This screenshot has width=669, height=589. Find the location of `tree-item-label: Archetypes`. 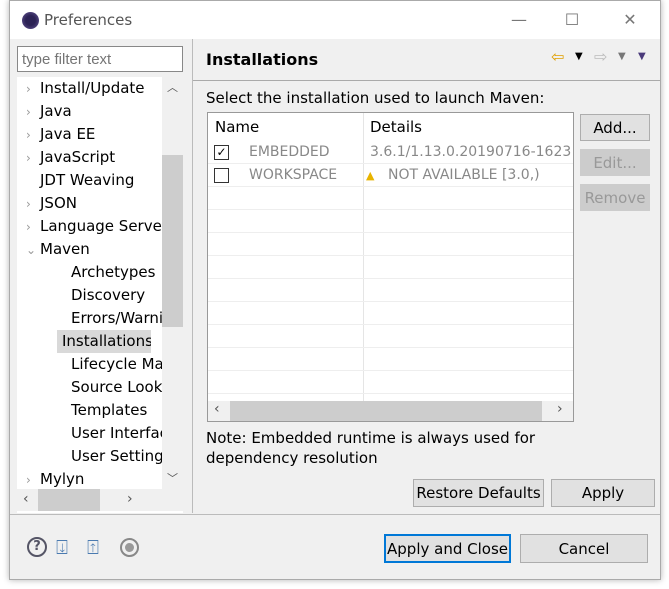

tree-item-label: Archetypes is located at coordinates (113, 272).